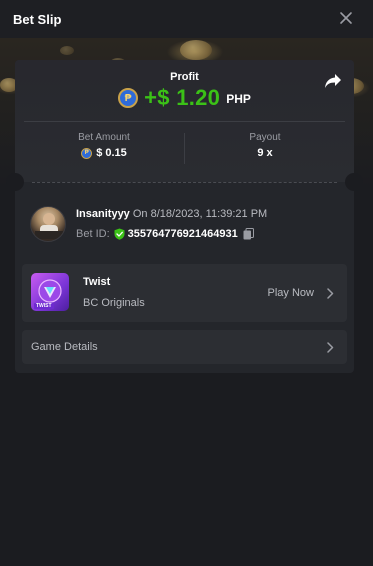  What do you see at coordinates (265, 153) in the screenshot?
I see `payout-value: 9 x` at bounding box center [265, 153].